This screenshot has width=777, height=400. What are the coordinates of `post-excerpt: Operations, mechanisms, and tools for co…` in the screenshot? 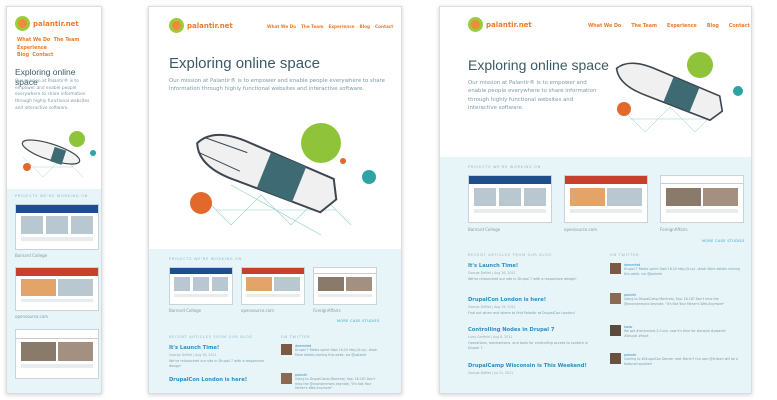 It's located at (528, 345).